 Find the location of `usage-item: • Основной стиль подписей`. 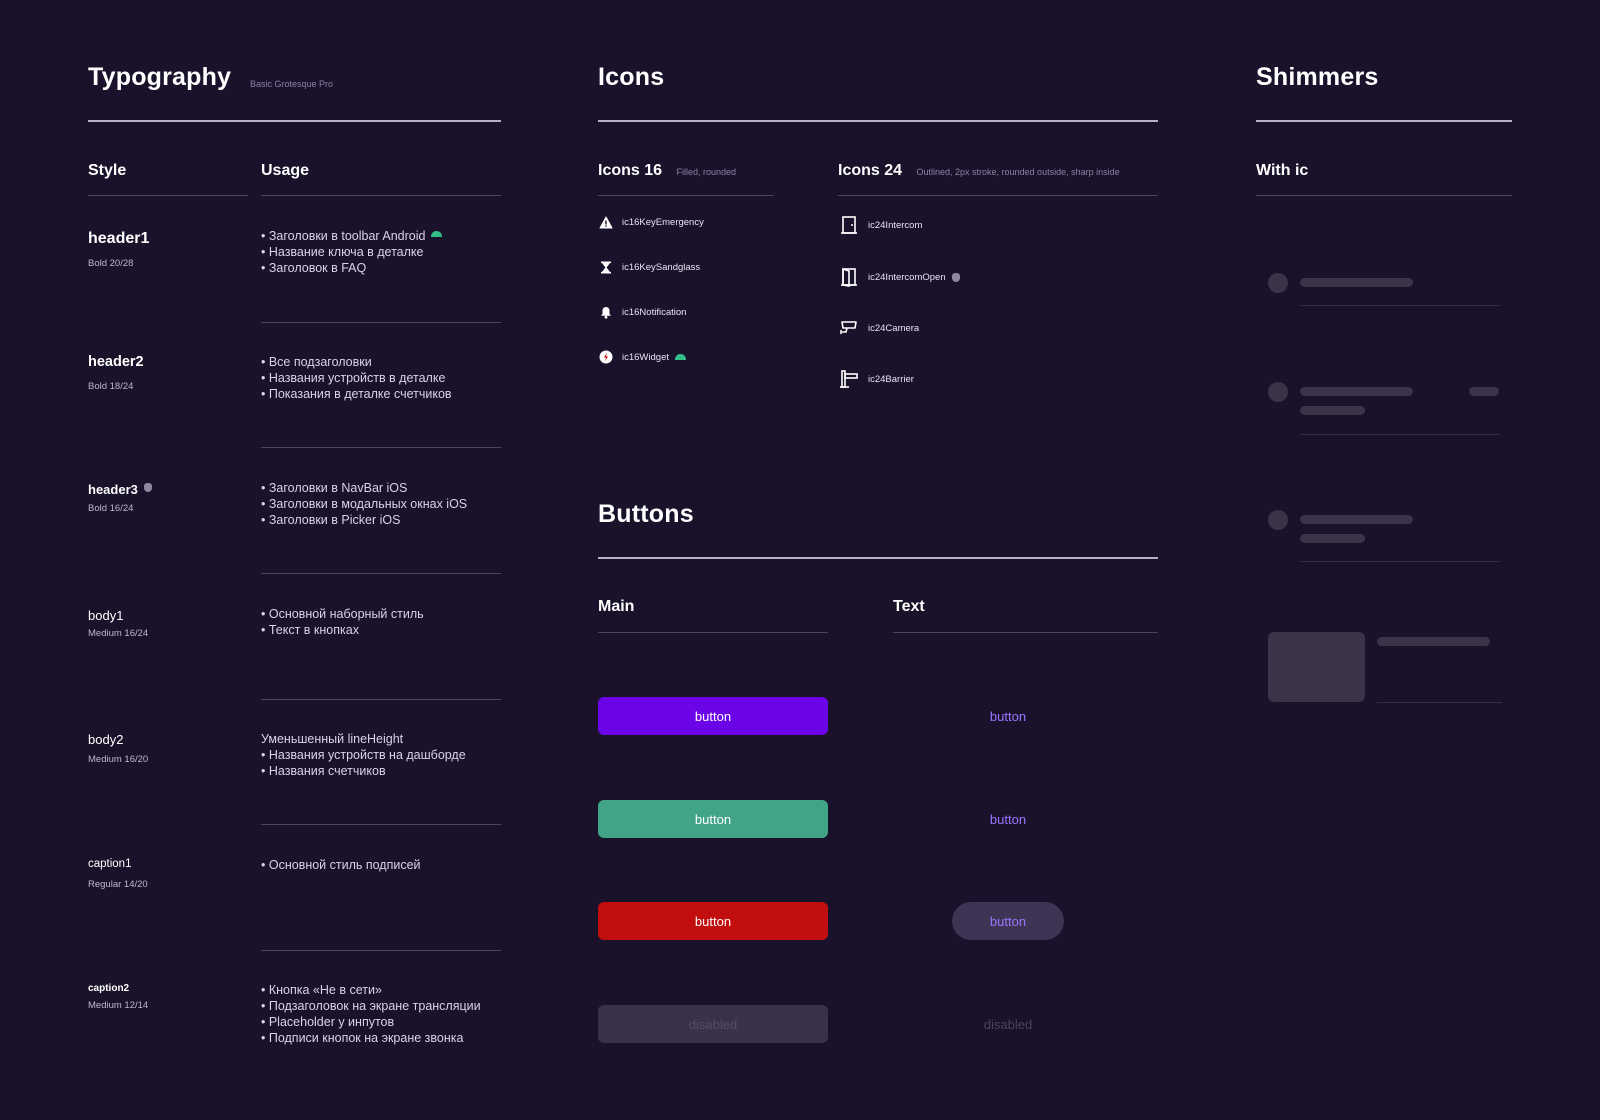

usage-item: • Основной стиль подписей is located at coordinates (341, 865).